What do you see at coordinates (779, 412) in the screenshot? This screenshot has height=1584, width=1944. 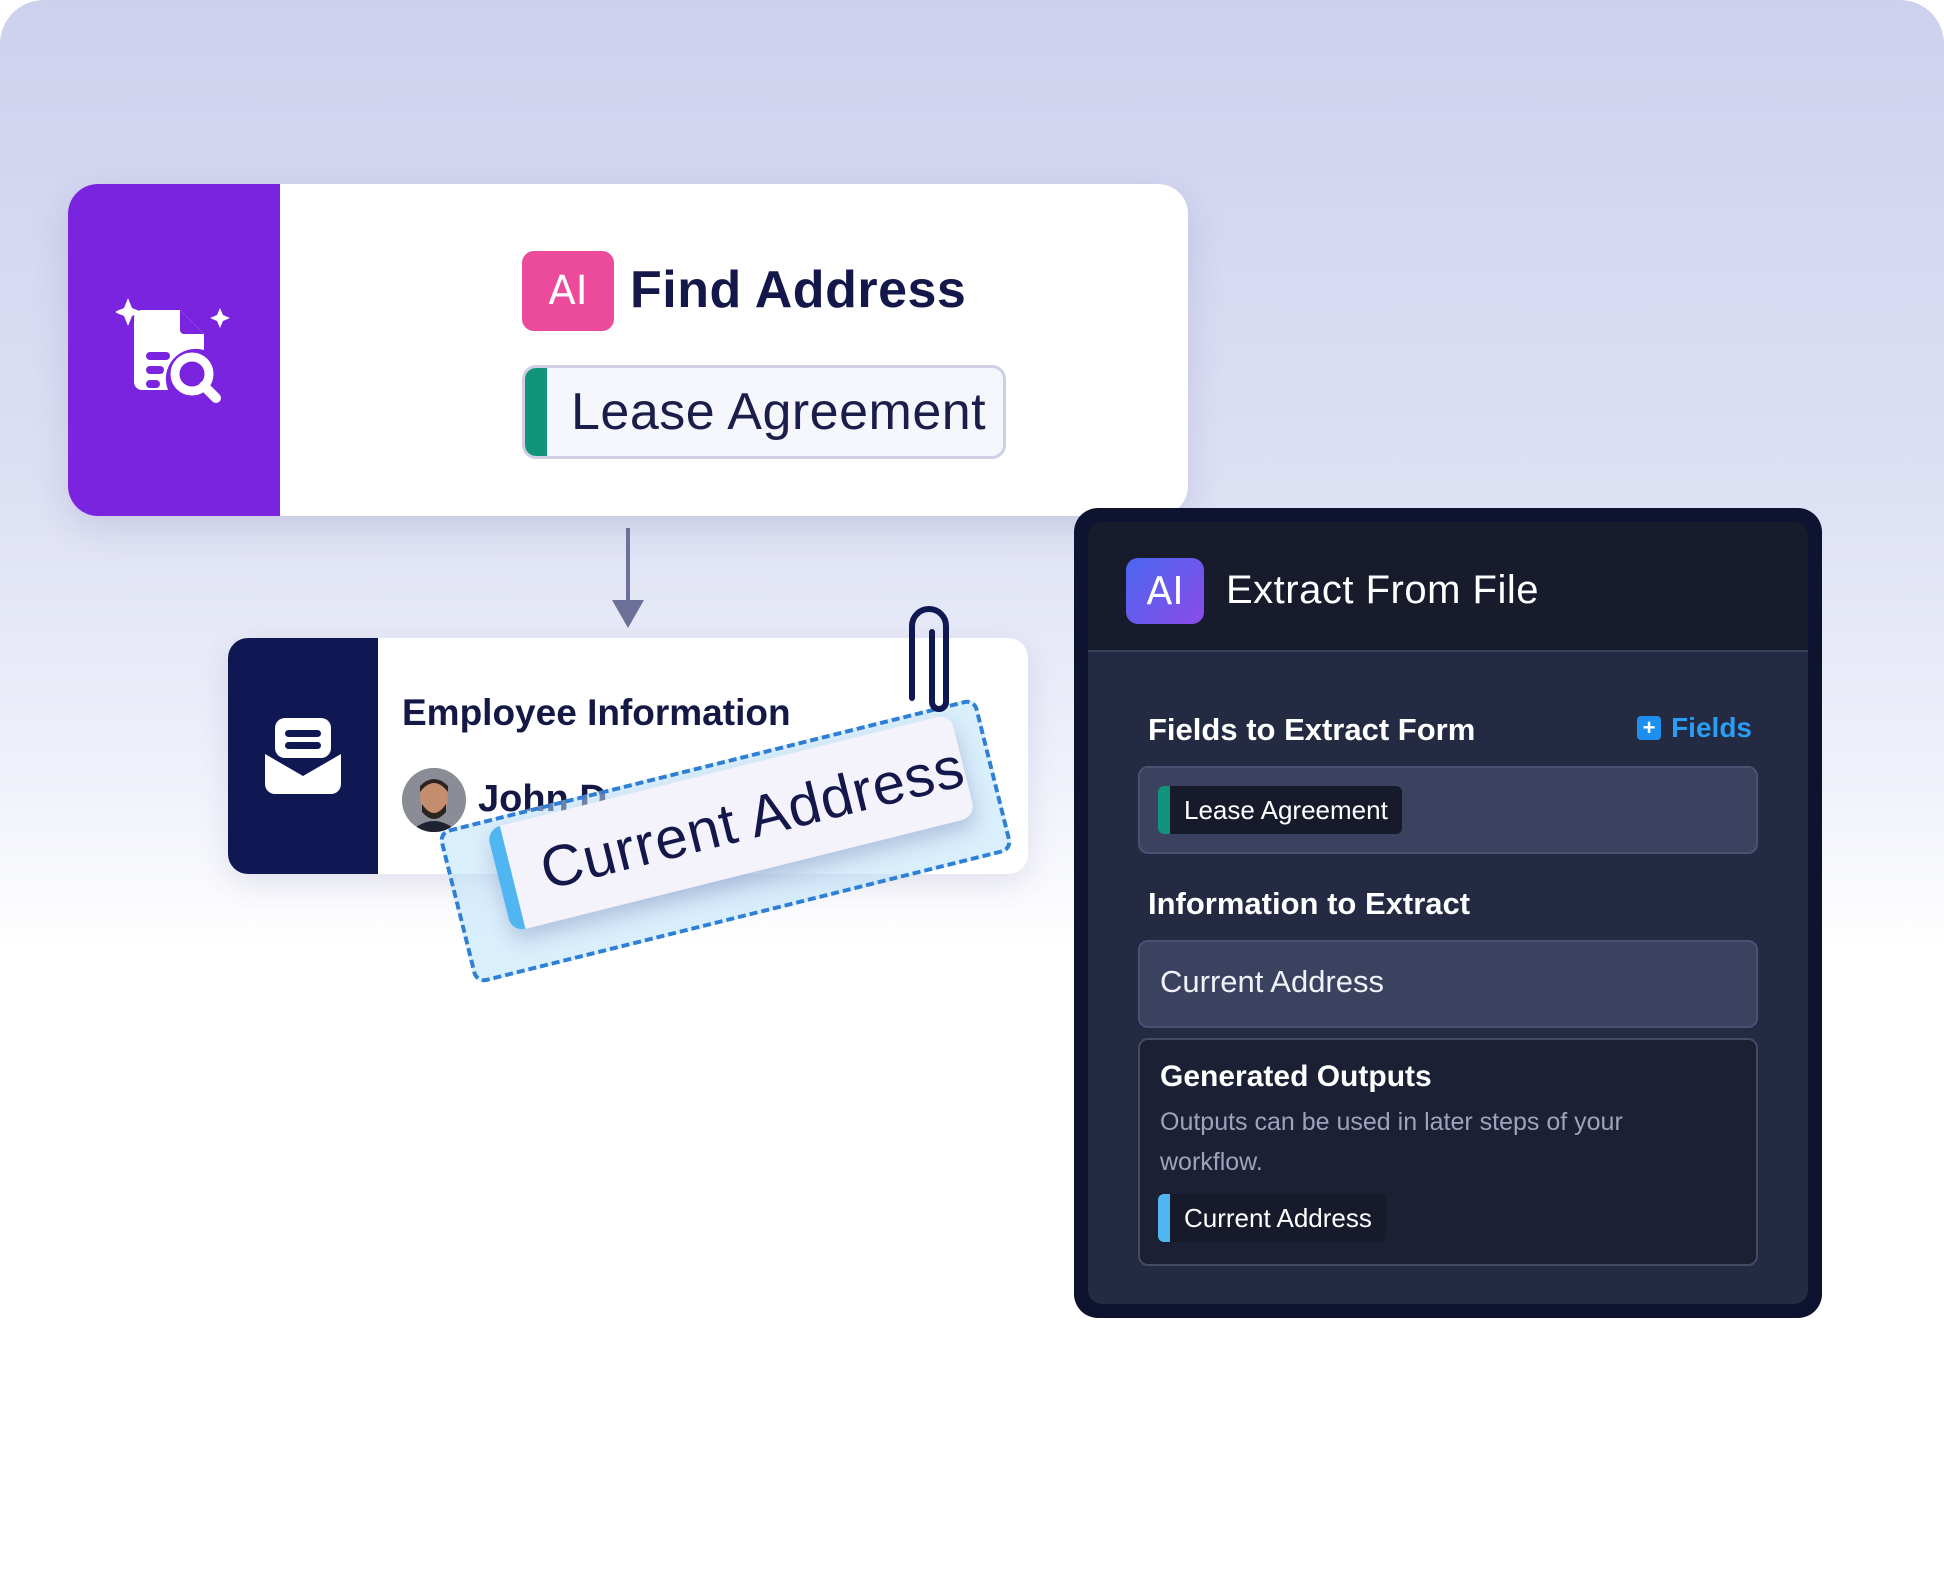 I see `chip-label: Lease Agreement` at bounding box center [779, 412].